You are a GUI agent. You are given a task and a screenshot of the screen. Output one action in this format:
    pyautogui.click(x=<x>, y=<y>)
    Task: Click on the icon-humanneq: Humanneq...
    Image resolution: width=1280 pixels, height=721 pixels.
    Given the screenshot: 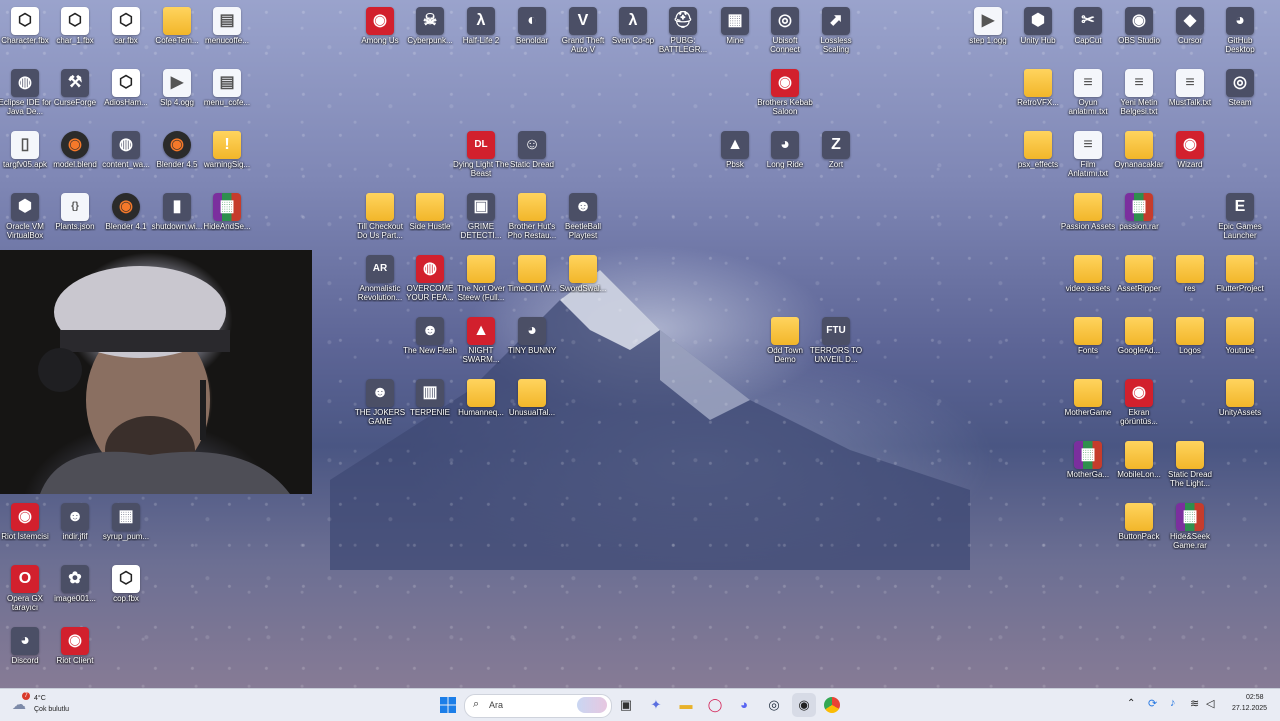 What is the action you would take?
    pyautogui.click(x=481, y=405)
    